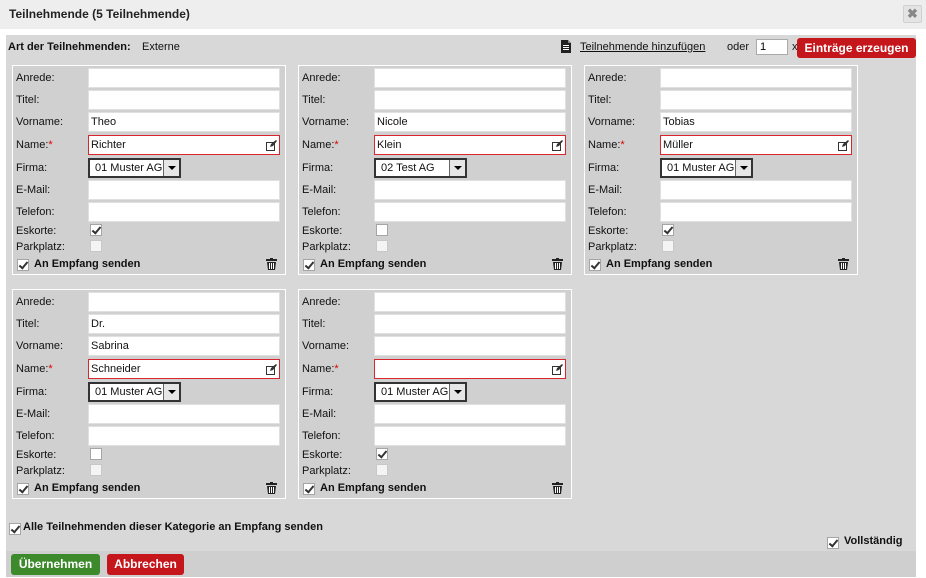  Describe the element at coordinates (184, 122) in the screenshot. I see `vorname-field: Theo` at that location.